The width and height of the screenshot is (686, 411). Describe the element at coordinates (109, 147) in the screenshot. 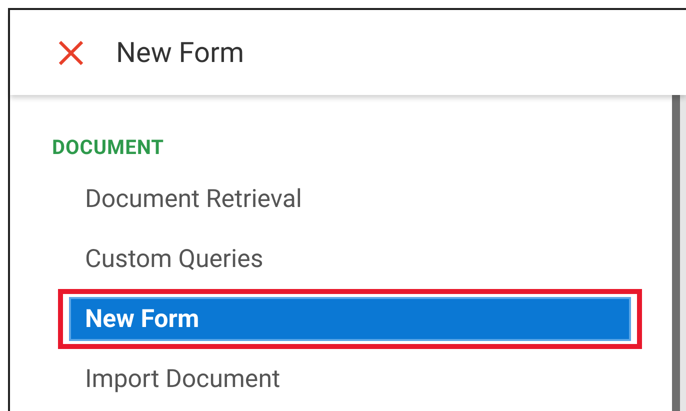

I see `section-heading: DOCUMENT` at that location.